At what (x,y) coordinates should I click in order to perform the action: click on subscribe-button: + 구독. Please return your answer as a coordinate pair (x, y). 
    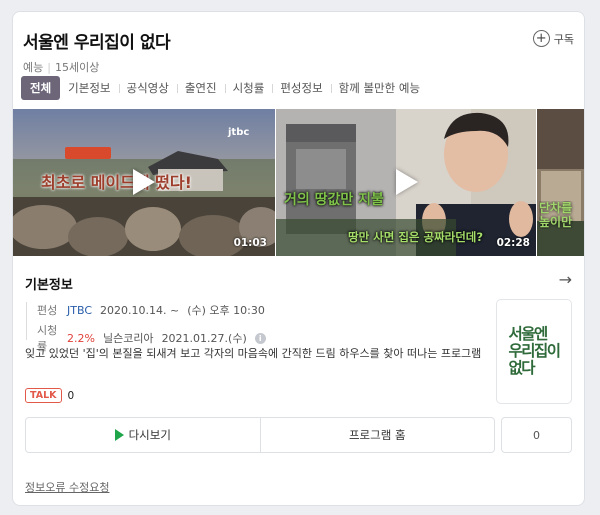
    Looking at the image, I should click on (553, 38).